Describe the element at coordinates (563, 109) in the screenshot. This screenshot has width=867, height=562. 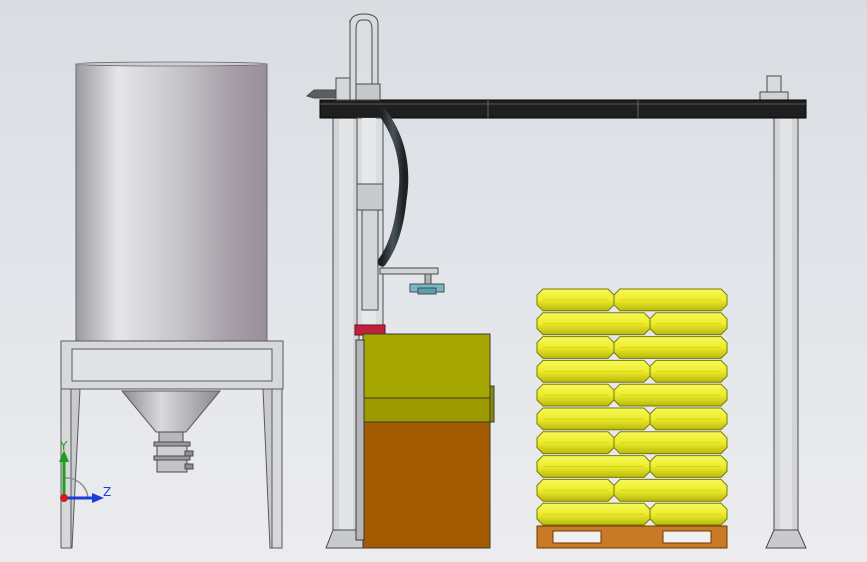
I see `gantry-top-beam` at that location.